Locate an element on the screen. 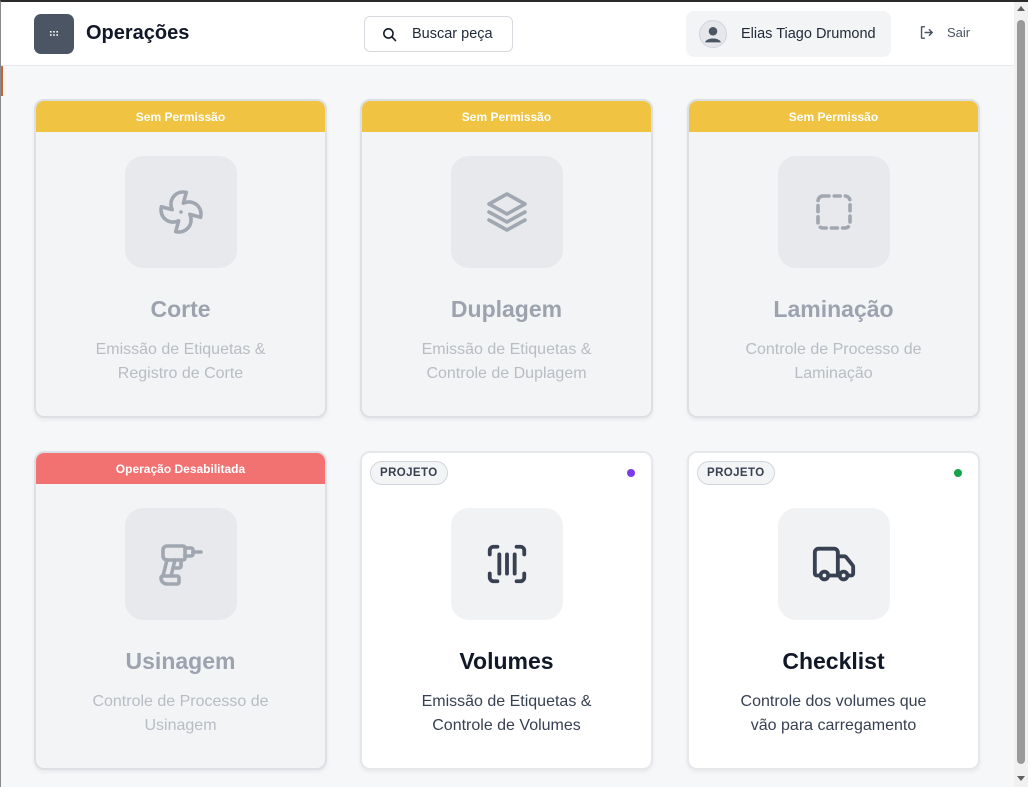 This screenshot has height=787, width=1028. user-profile: Elias Tiago Drumond is located at coordinates (788, 34).